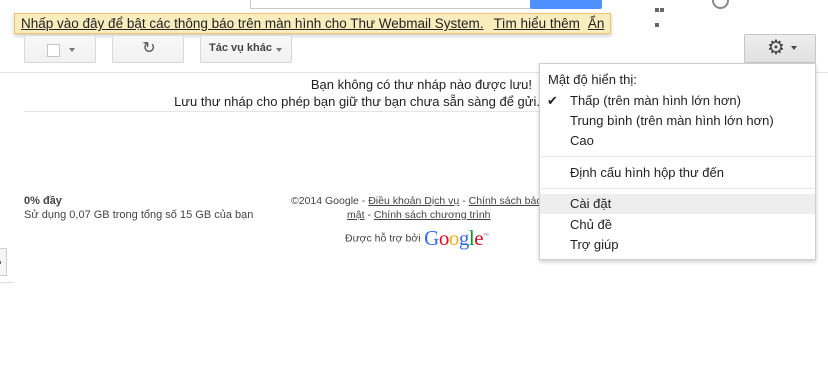 The height and width of the screenshot is (390, 828). Describe the element at coordinates (677, 204) in the screenshot. I see `menu-item-settings: Cài đặt` at that location.